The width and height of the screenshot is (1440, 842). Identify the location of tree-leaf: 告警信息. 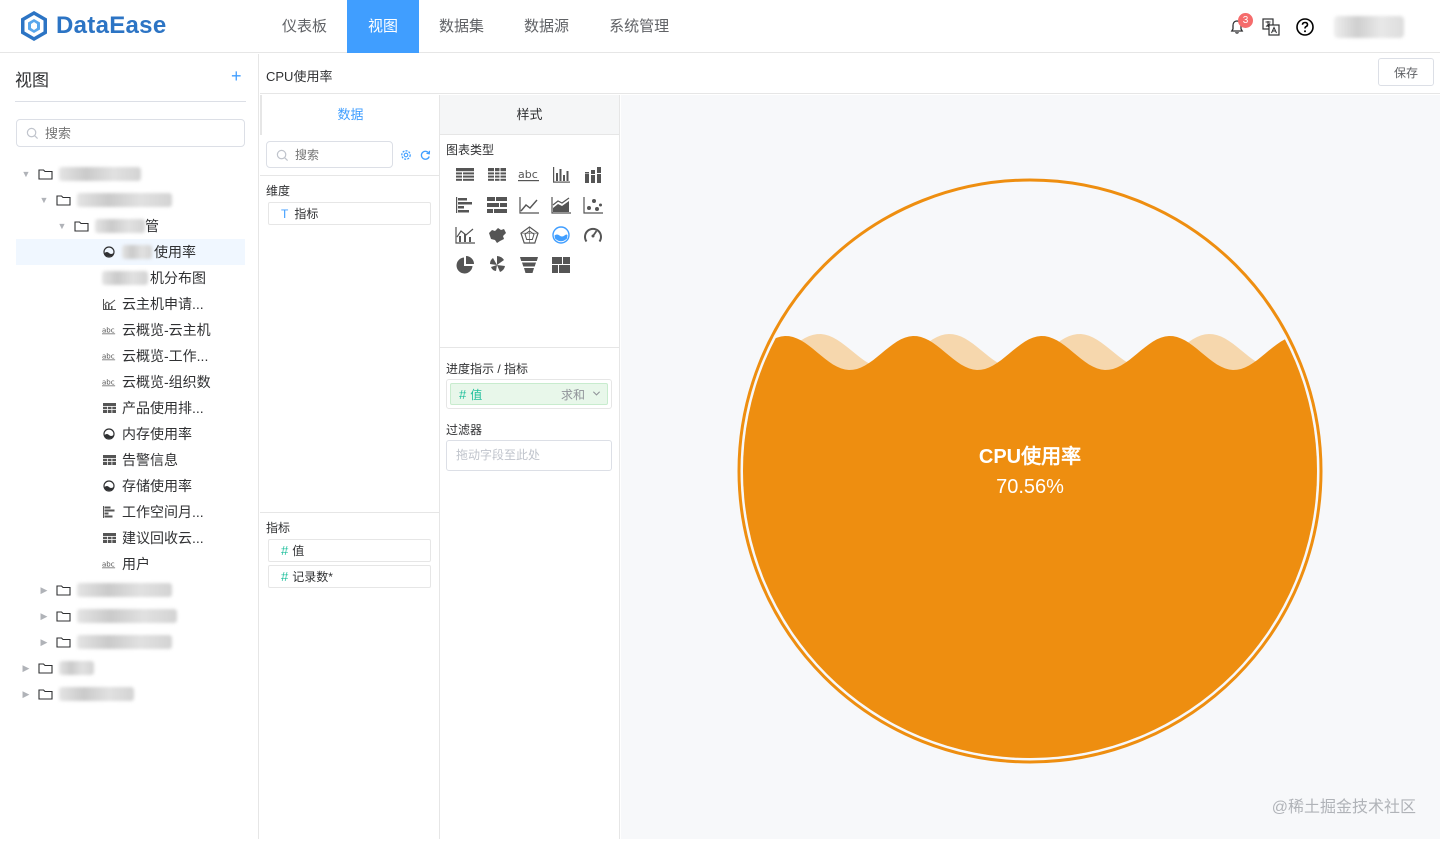
(130, 460).